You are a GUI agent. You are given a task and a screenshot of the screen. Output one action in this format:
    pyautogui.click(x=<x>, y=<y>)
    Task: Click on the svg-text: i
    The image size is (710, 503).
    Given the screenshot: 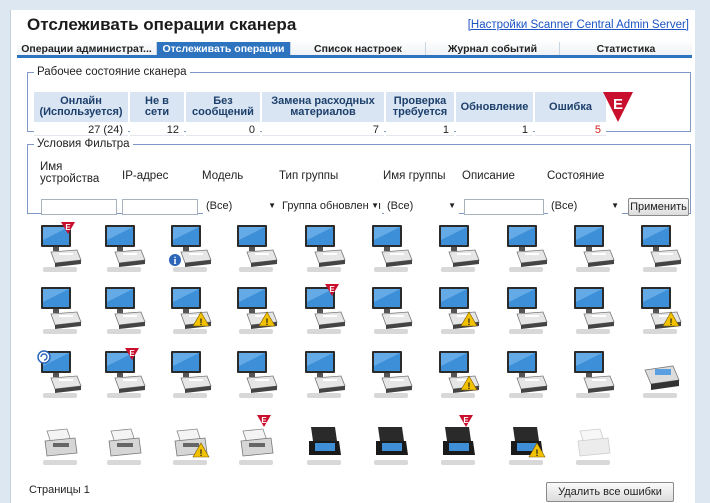 What is the action you would take?
    pyautogui.click(x=175, y=261)
    